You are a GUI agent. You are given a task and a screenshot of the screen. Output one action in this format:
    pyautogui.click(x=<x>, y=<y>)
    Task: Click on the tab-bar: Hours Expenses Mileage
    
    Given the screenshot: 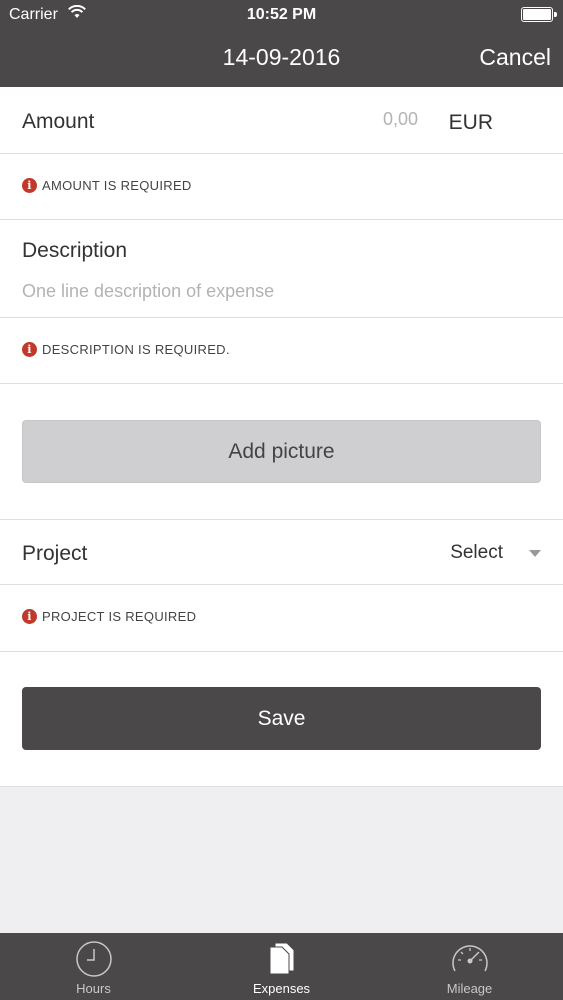 What is the action you would take?
    pyautogui.click(x=281, y=966)
    